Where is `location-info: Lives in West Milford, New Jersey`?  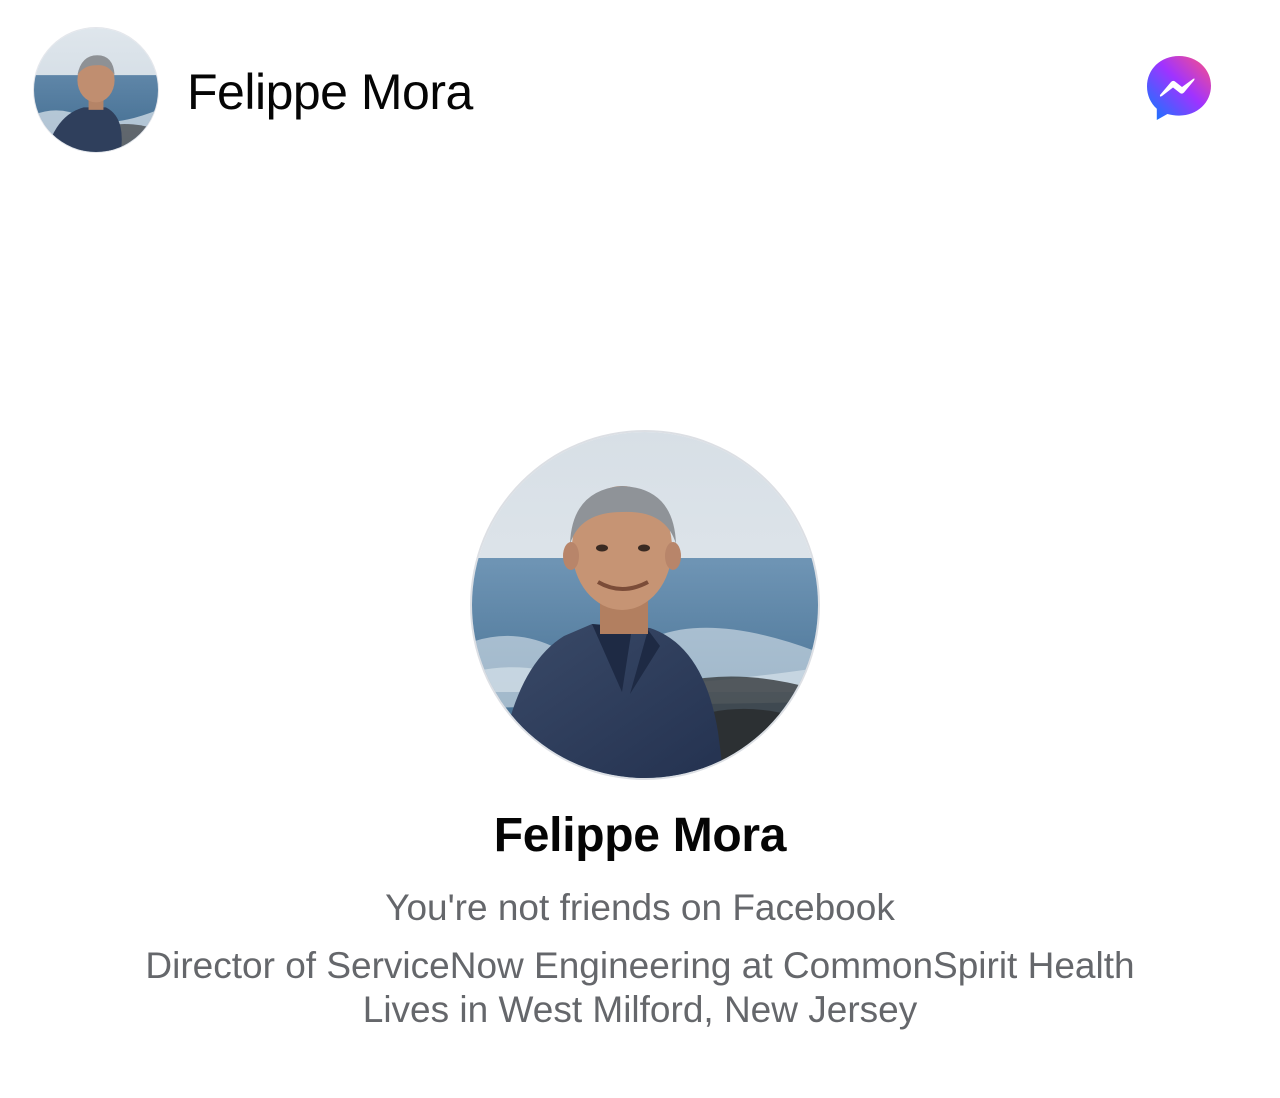
location-info: Lives in West Milford, New Jersey is located at coordinates (640, 1009).